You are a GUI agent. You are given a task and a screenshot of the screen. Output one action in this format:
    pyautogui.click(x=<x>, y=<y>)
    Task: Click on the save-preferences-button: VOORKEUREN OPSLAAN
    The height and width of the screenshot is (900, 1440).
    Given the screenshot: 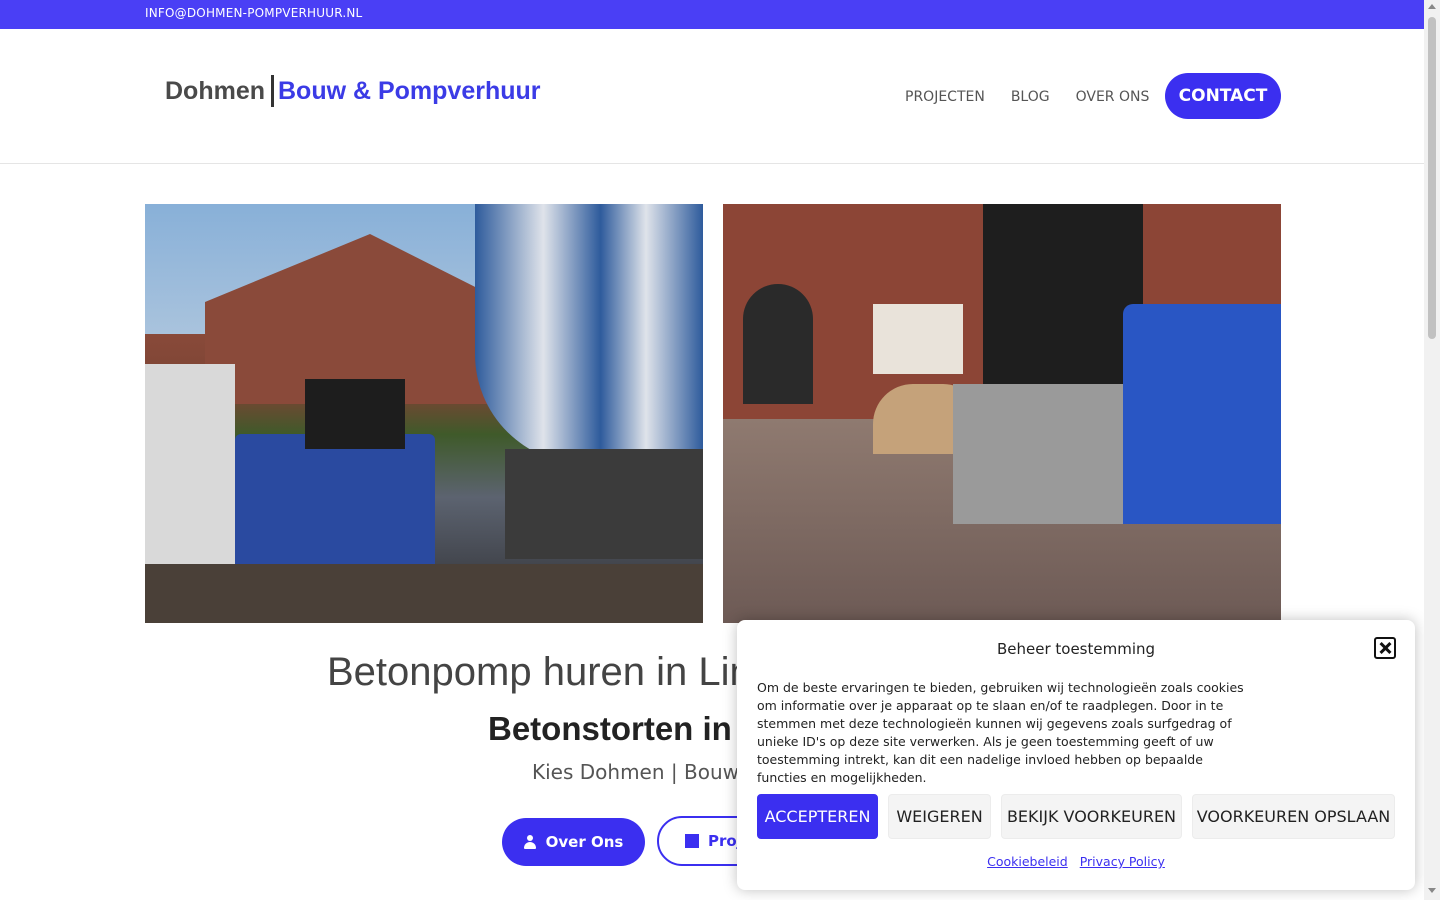 What is the action you would take?
    pyautogui.click(x=1293, y=816)
    